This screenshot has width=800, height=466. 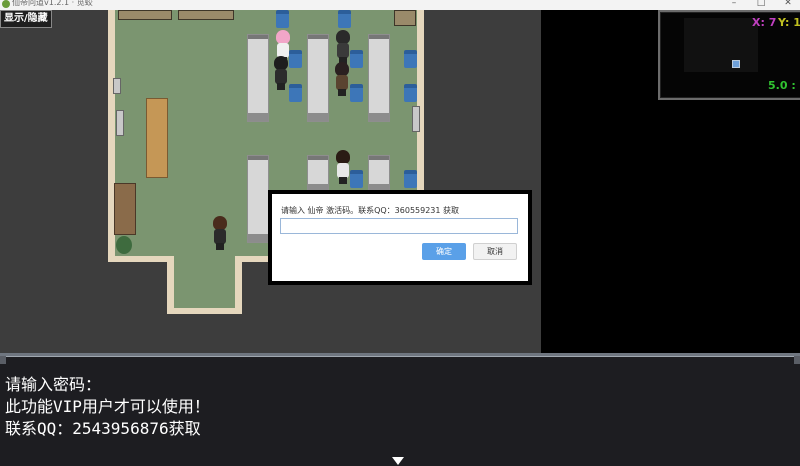 I want to click on message-line: 请输入密码：, so click(x=53, y=384).